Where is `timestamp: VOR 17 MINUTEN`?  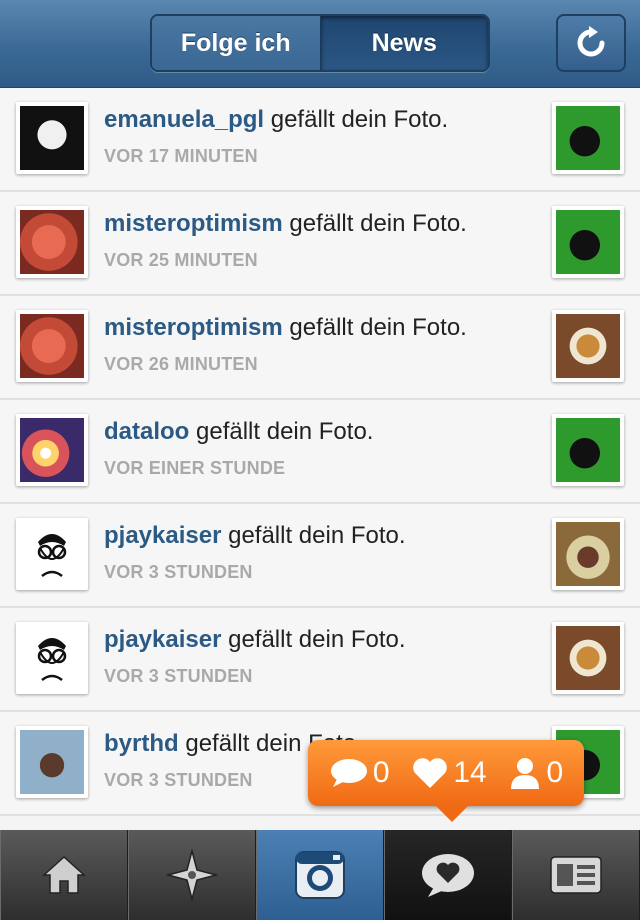
timestamp: VOR 17 MINUTEN is located at coordinates (181, 156).